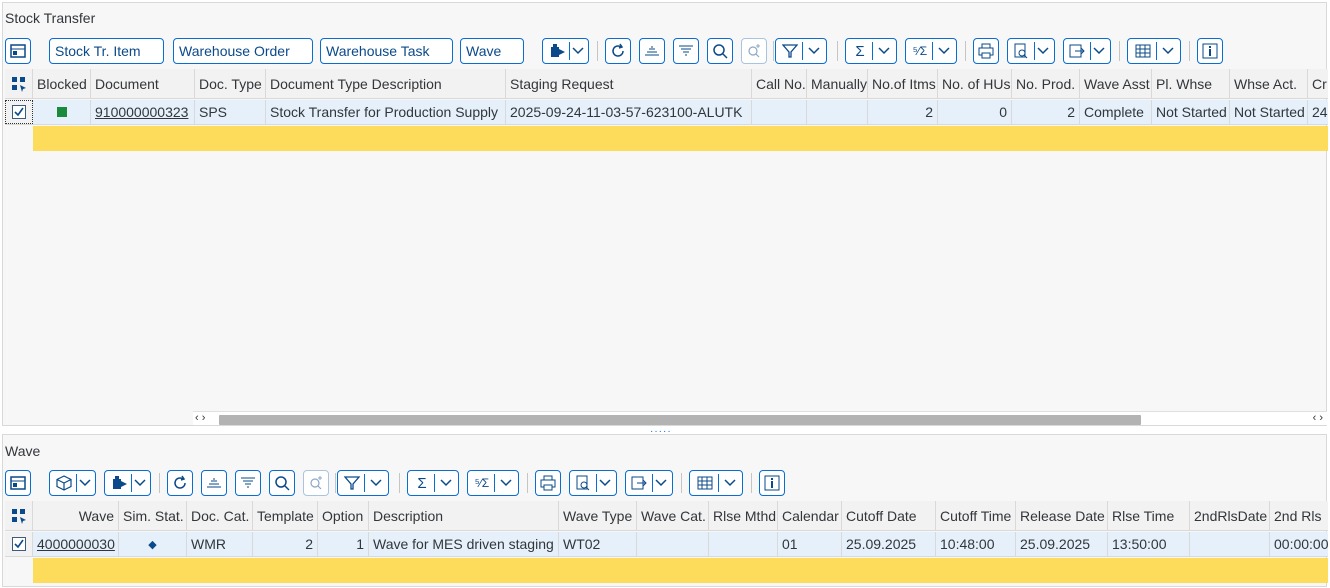 The image size is (1330, 588). I want to click on column-header: Doc. Type, so click(230, 83).